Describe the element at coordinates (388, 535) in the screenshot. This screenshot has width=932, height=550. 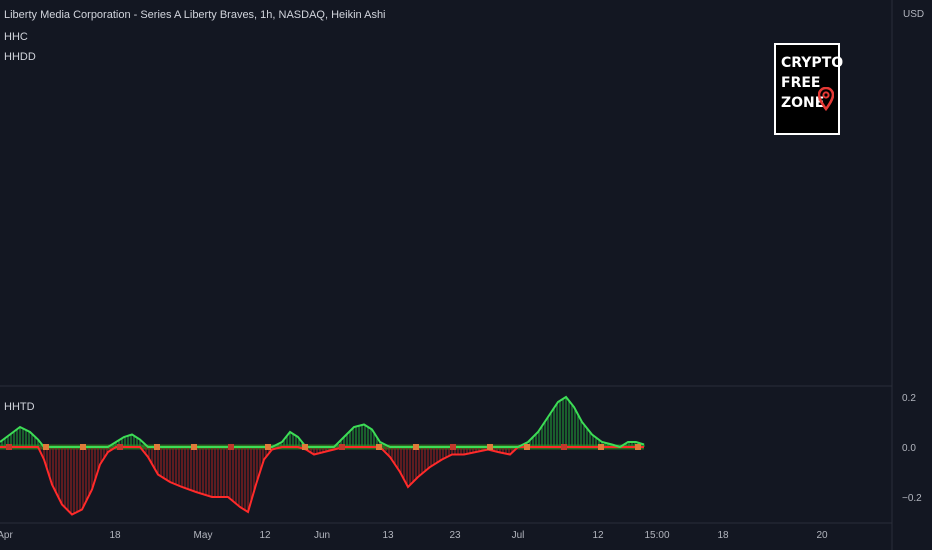
I see `time-tick-label: 13` at that location.